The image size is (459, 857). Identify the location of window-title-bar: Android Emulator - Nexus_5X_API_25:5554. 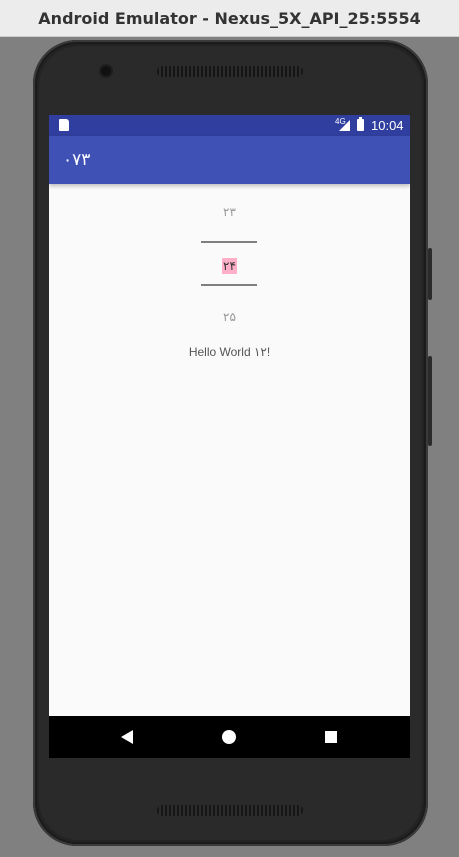
(229, 18).